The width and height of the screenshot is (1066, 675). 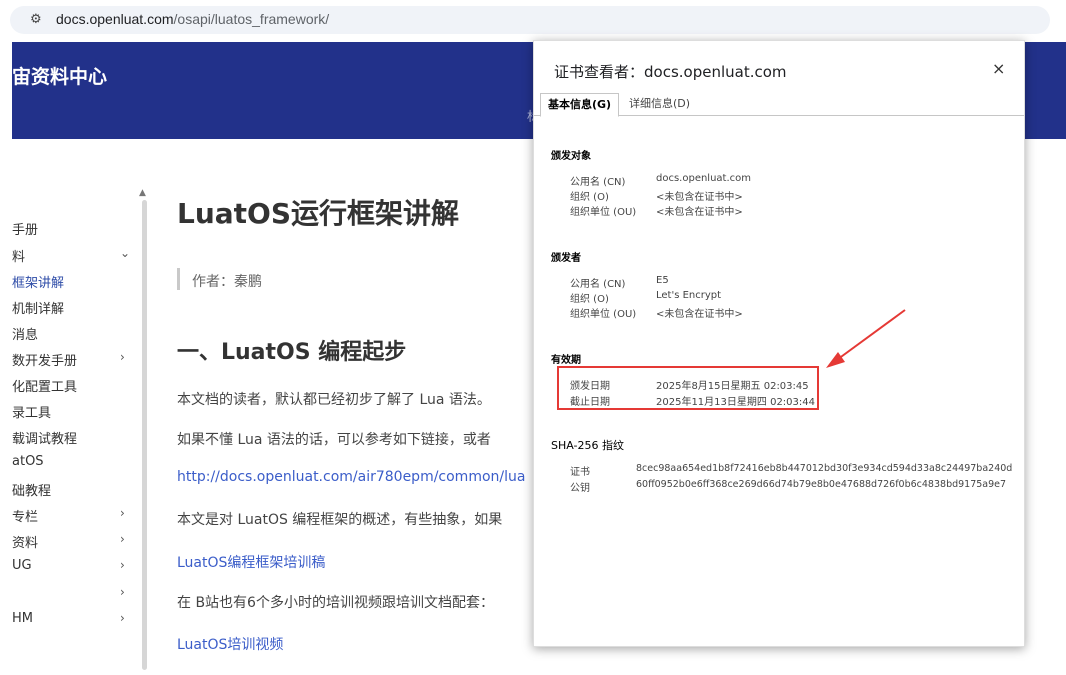 I want to click on paragraph: 本文档的读者，默认都已经初步了解了 Lua 语法。, so click(x=334, y=400).